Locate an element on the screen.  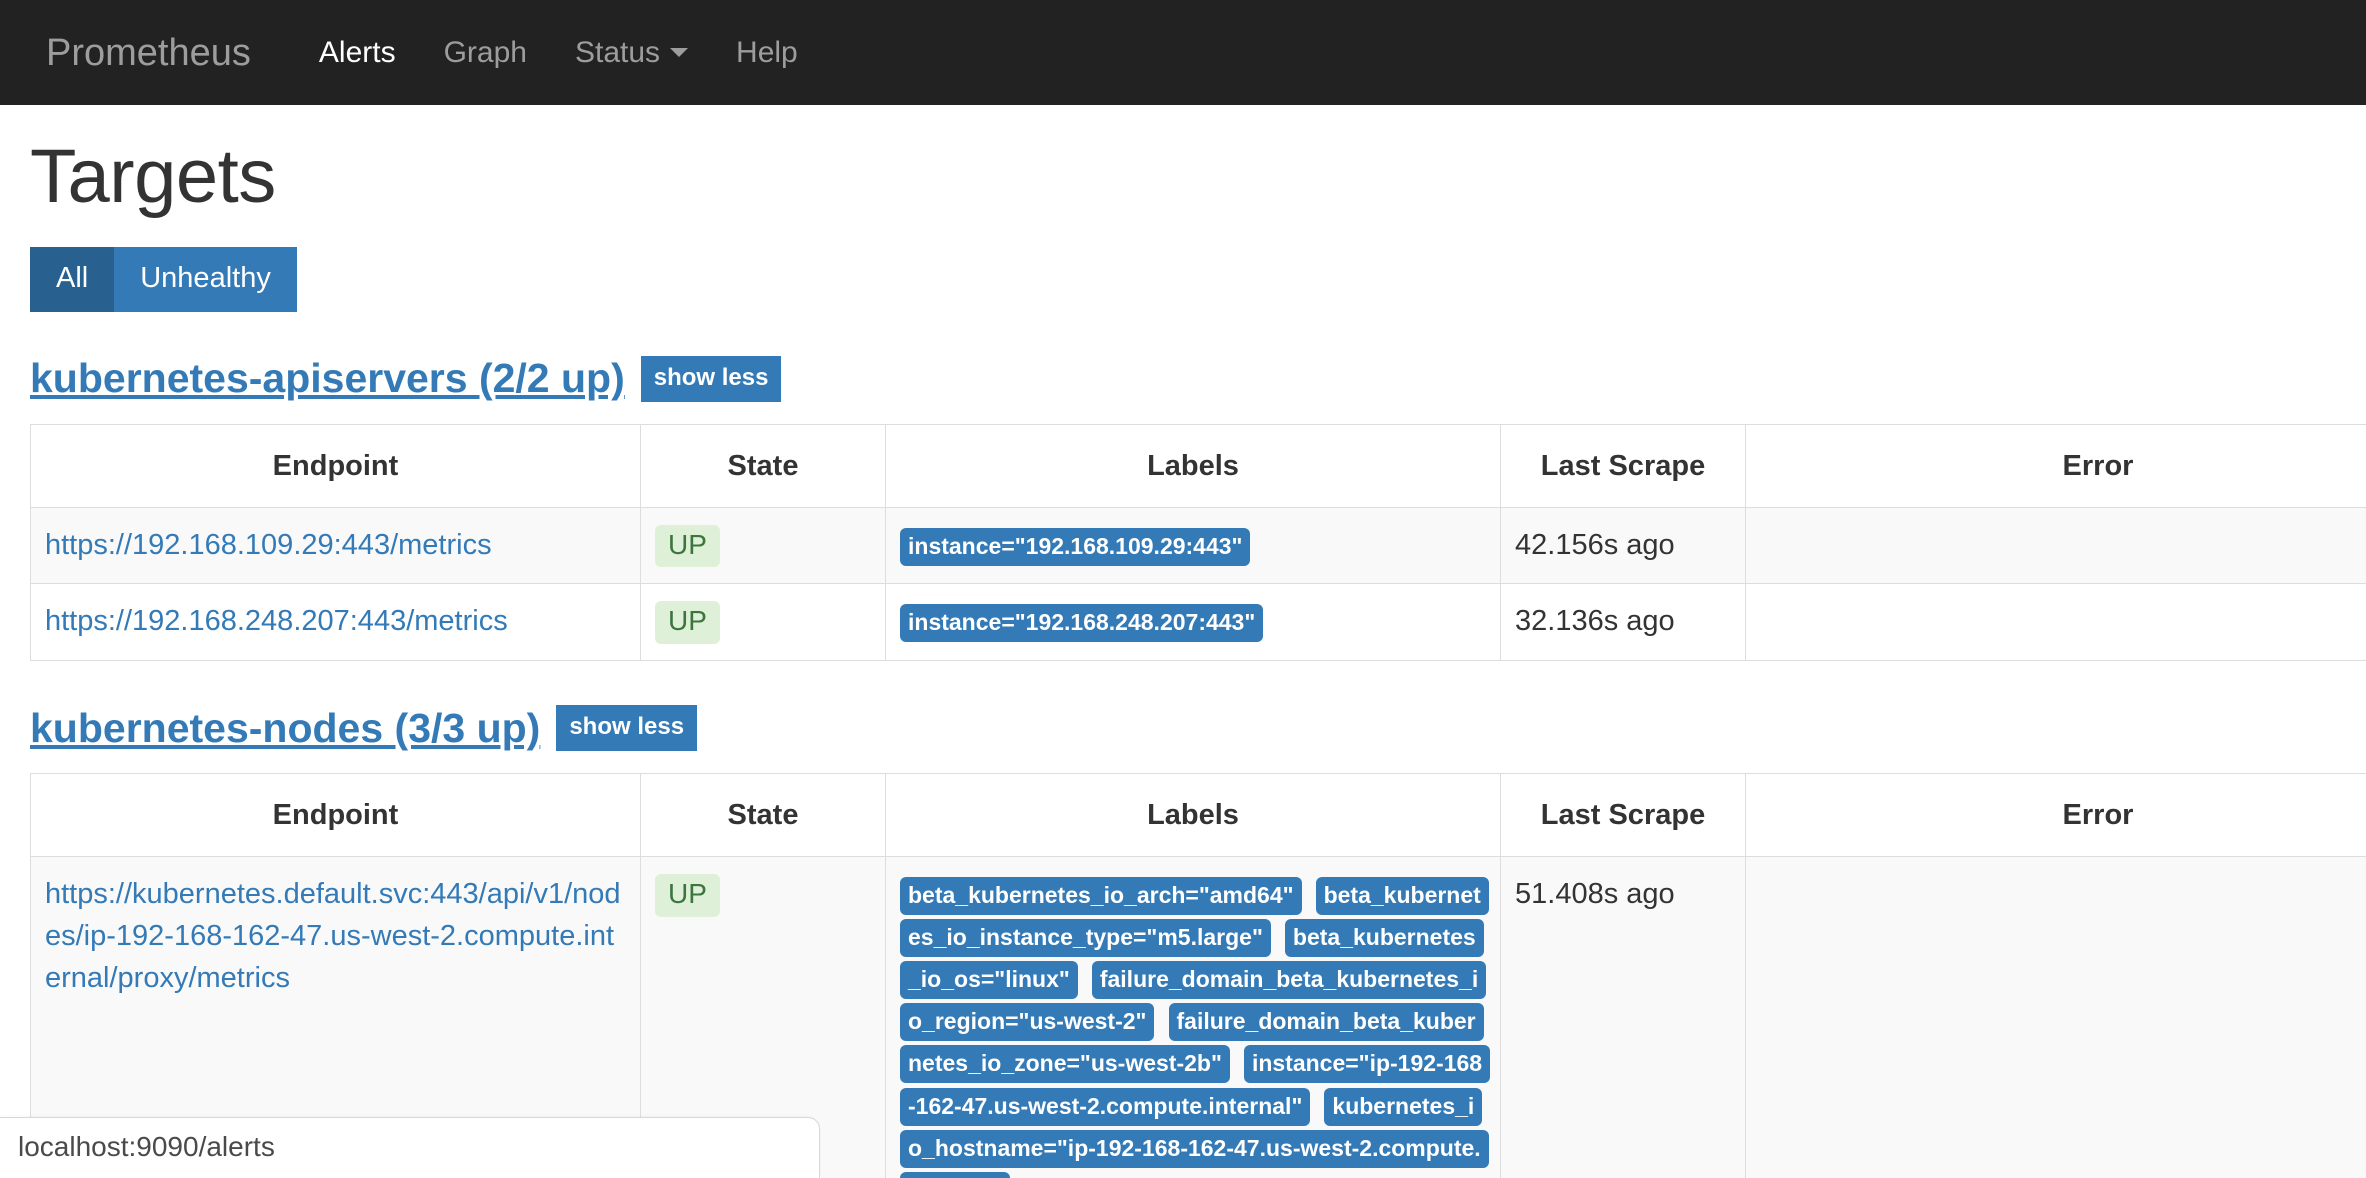
job-header: kubernetes-apiservers (2/2 up) show less is located at coordinates (1183, 378).